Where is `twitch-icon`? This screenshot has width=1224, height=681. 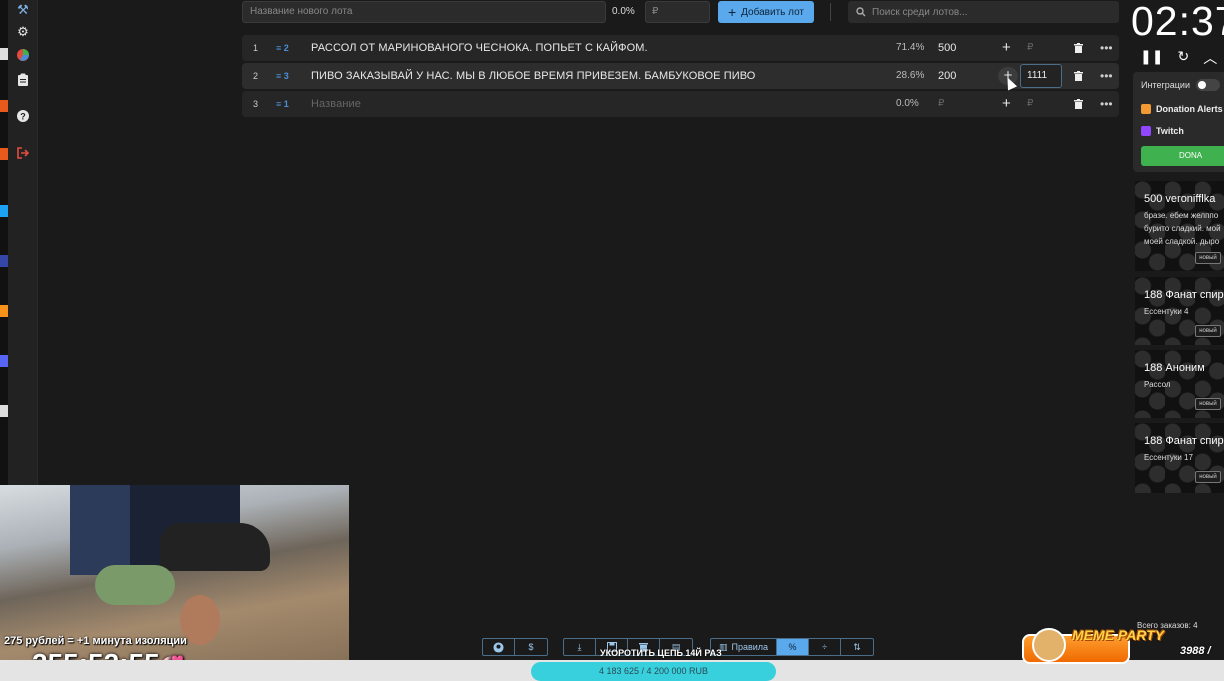 twitch-icon is located at coordinates (1146, 131).